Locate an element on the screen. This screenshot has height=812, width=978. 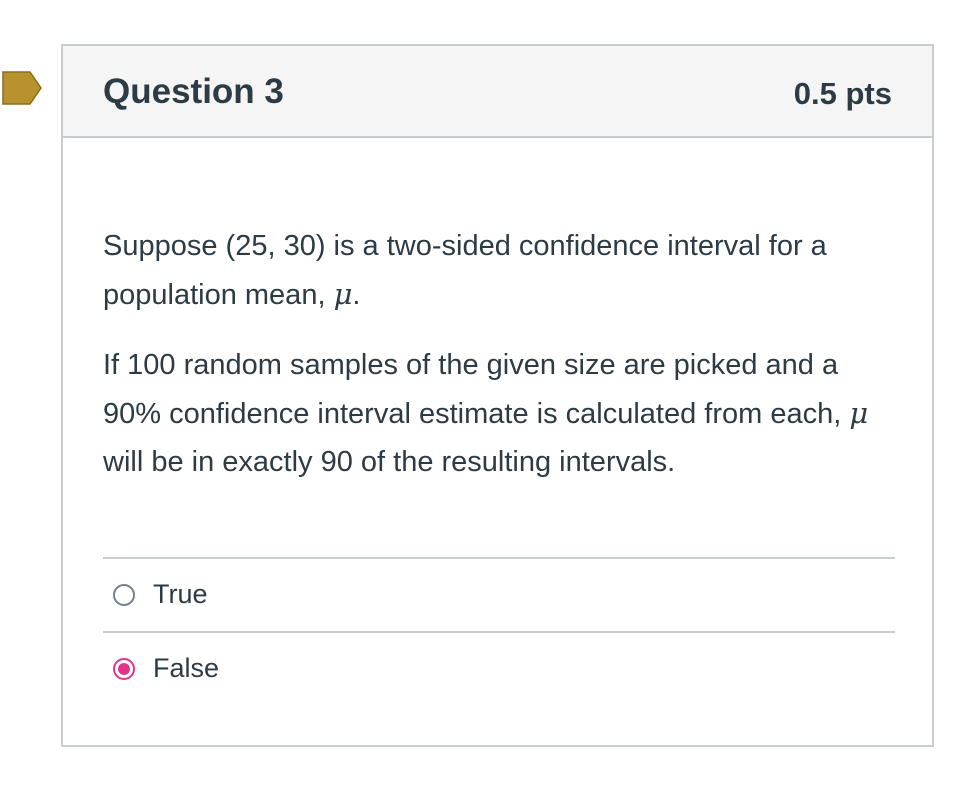
answer-label-true: True is located at coordinates (180, 594).